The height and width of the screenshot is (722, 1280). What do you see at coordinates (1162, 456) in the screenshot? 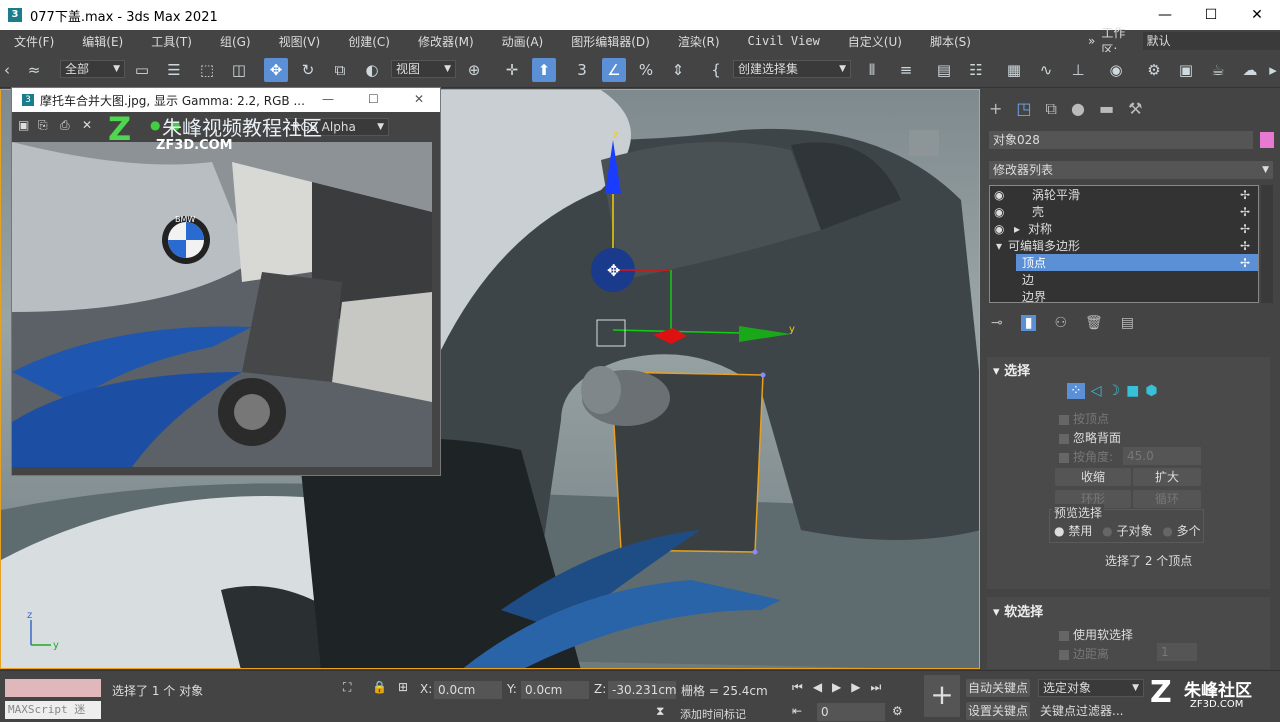
I see `angle-spinner: 45.0` at bounding box center [1162, 456].